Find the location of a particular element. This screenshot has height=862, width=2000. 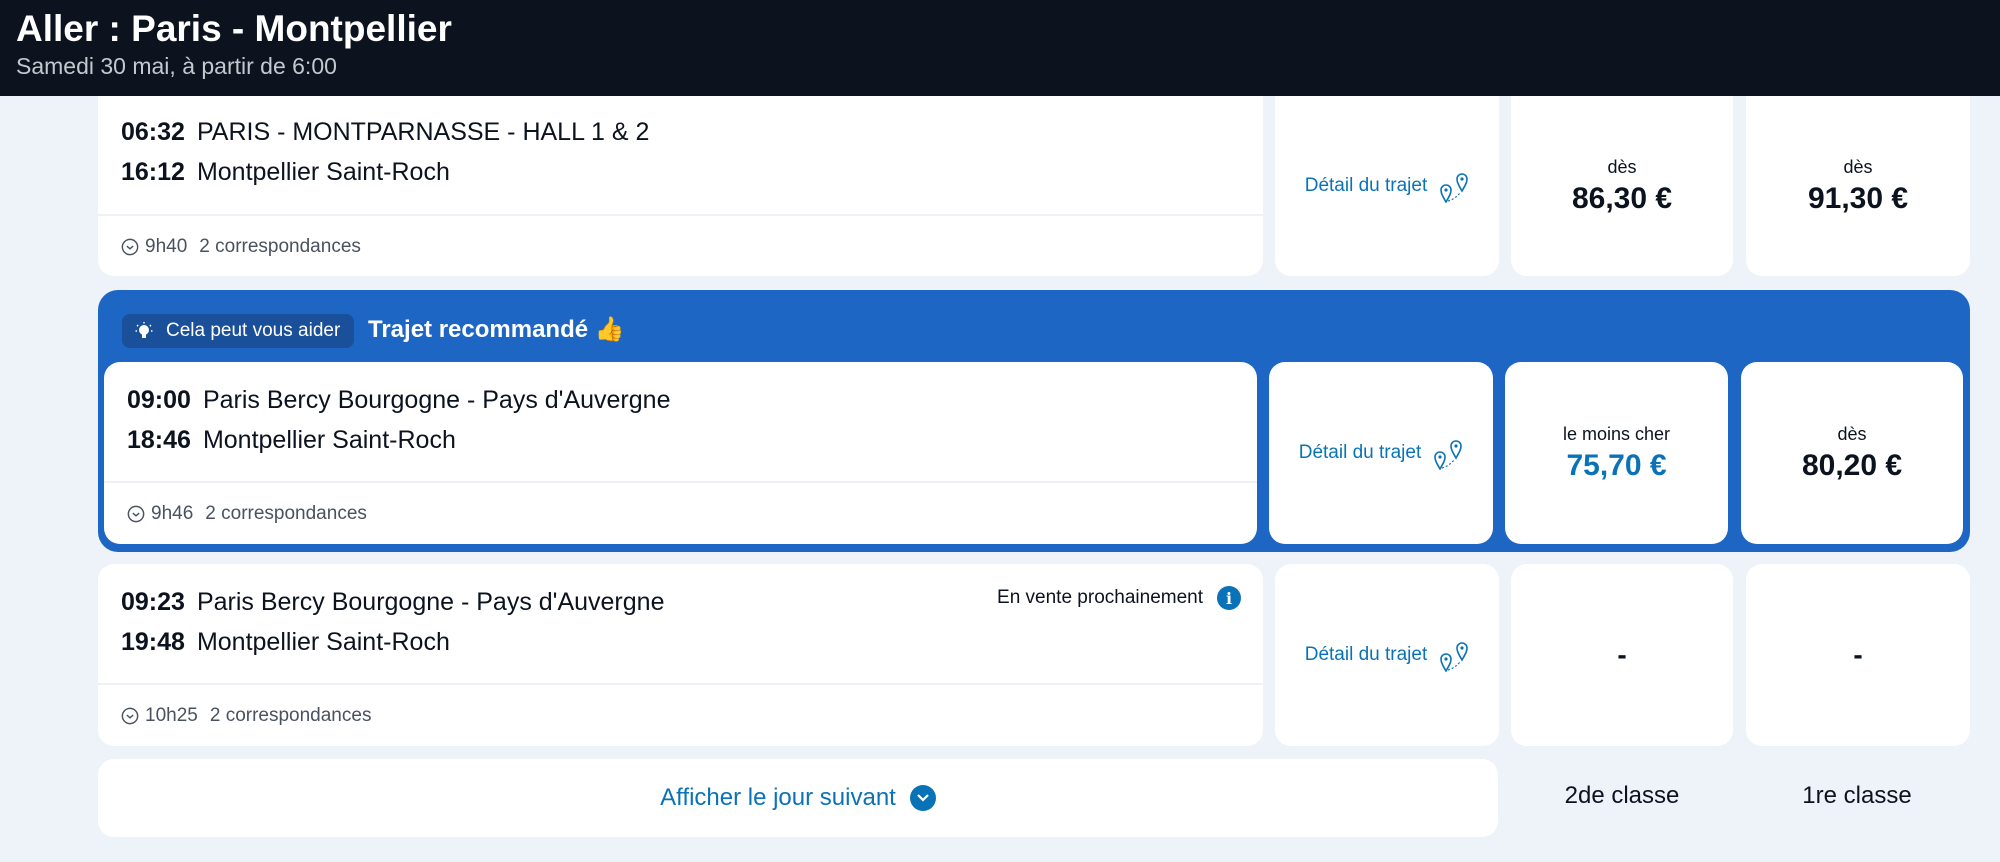

journey-duration: 10h25 is located at coordinates (171, 715).